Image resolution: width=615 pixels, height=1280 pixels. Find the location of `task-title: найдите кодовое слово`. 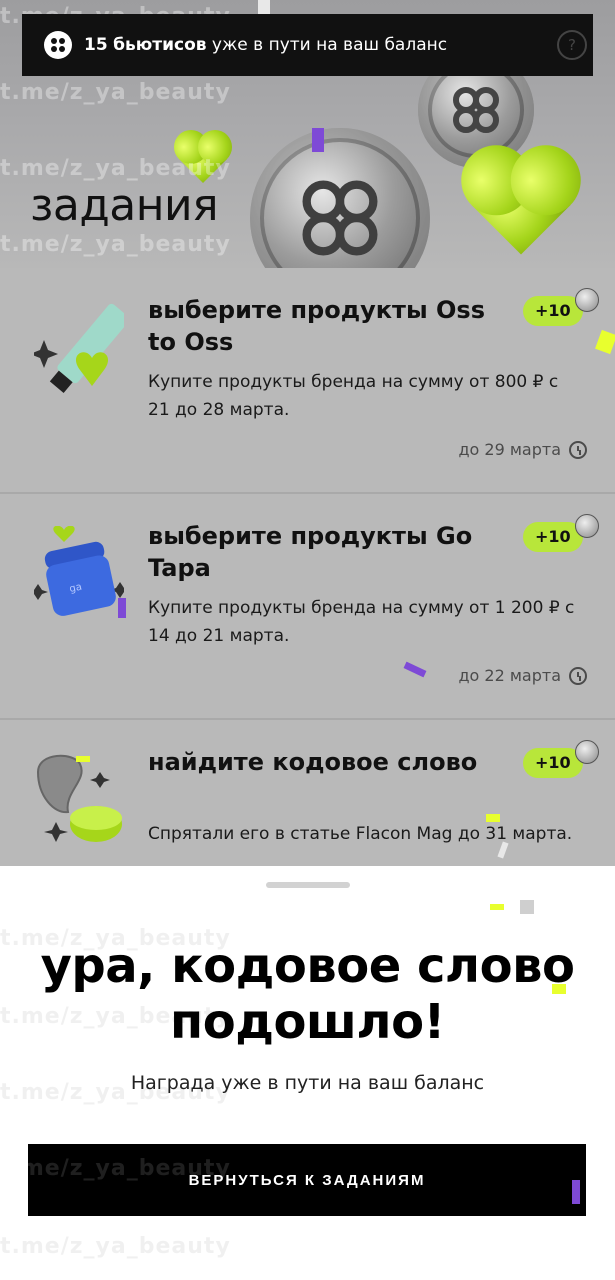

task-title: найдите кодовое слово is located at coordinates (313, 762).